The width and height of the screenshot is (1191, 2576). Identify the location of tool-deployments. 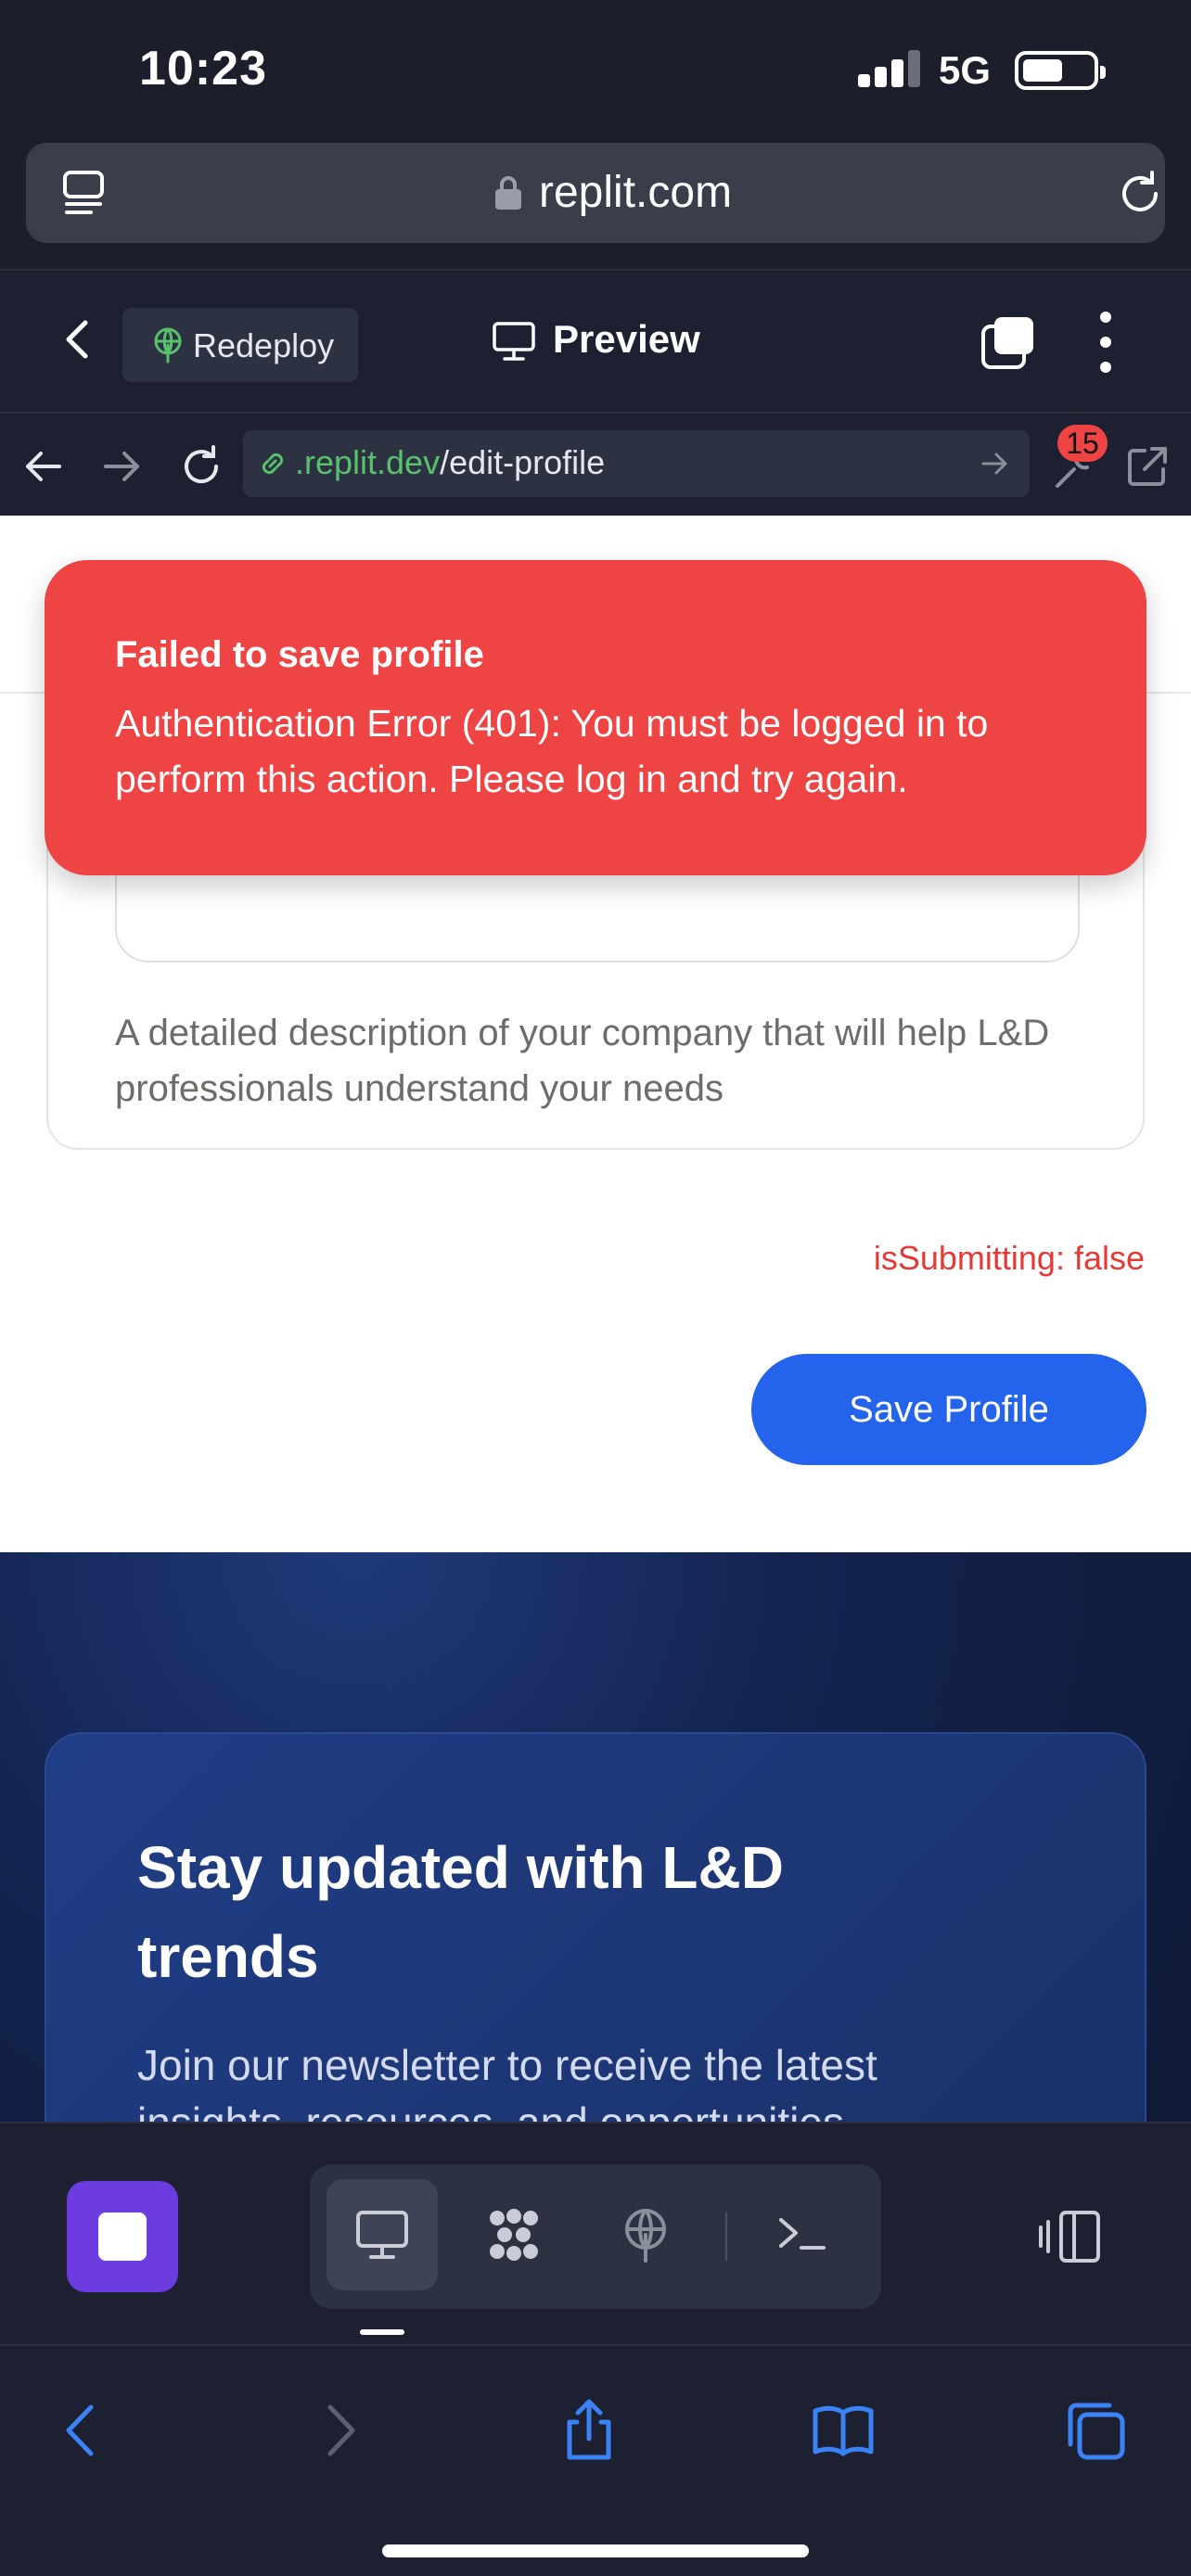
(645, 2234).